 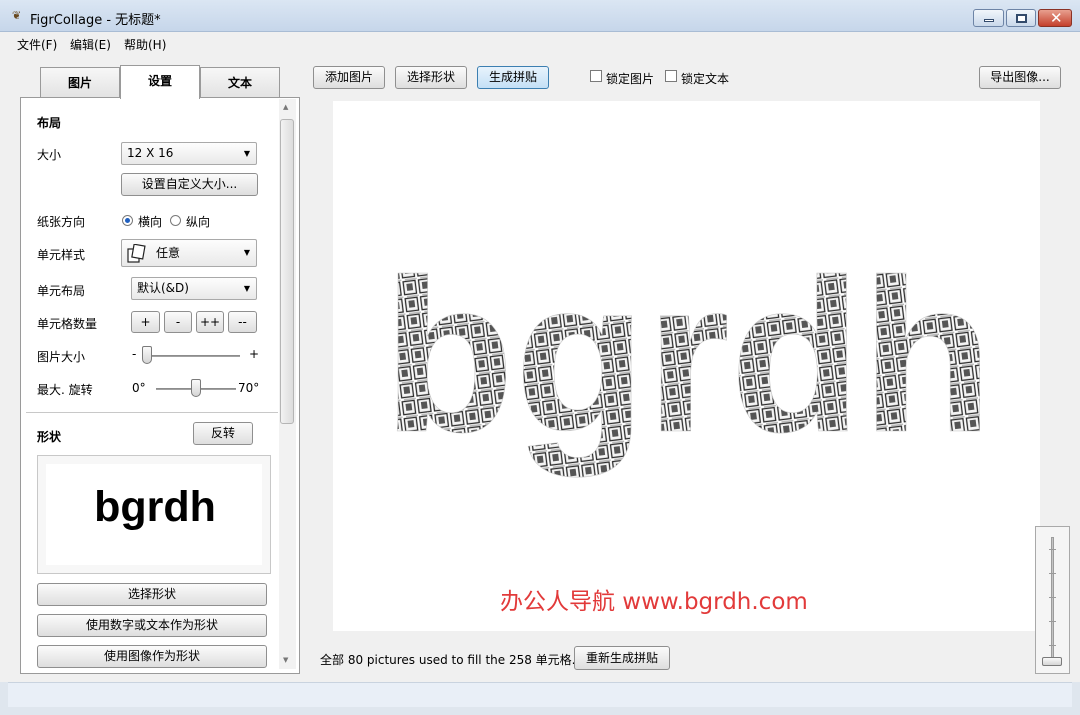 I want to click on maximize-button, so click(x=1021, y=18).